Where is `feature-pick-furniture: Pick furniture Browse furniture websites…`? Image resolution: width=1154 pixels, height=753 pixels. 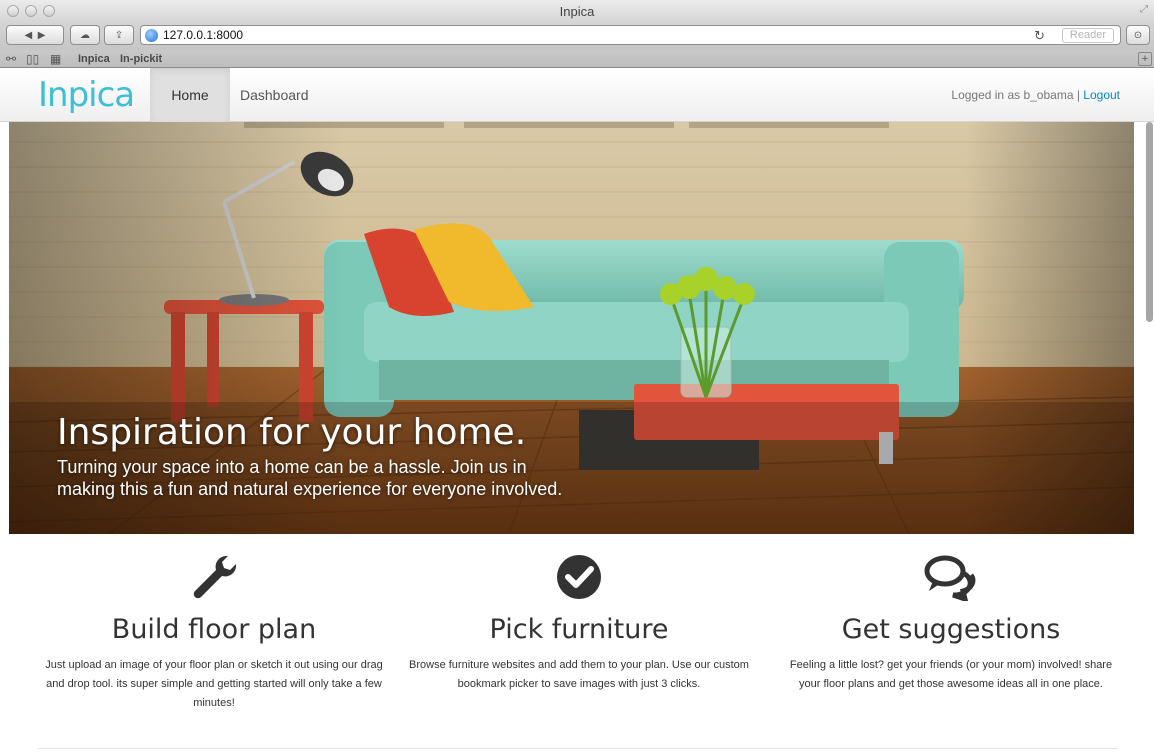 feature-pick-furniture: Pick furniture Browse furniture websites… is located at coordinates (579, 623).